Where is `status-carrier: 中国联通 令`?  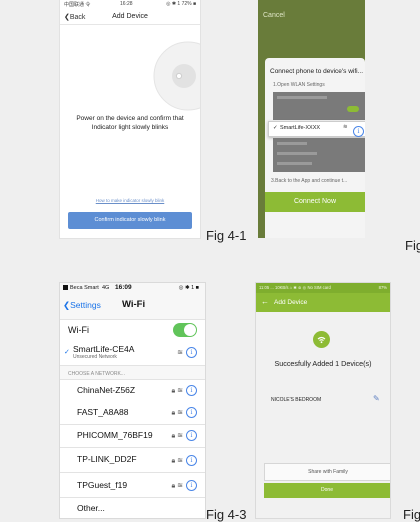
status-carrier: 中国联通 令 is located at coordinates (77, 5).